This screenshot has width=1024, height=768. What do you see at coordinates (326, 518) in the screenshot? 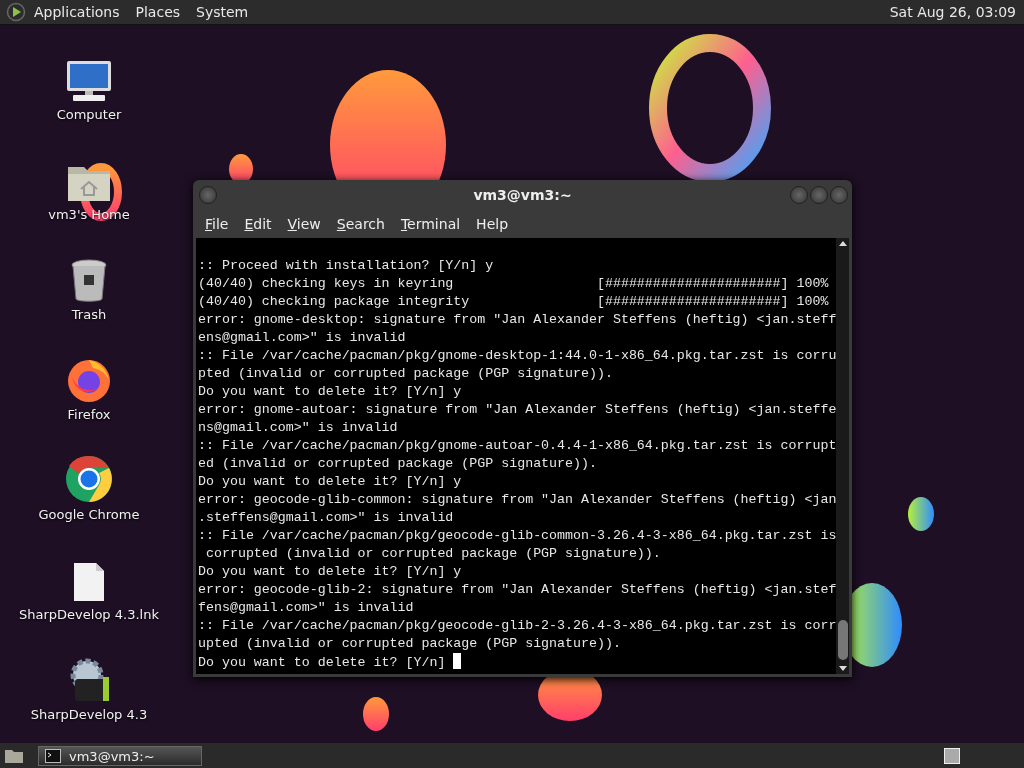
I see `terminal-line: .steffens@gmail.com>" is invalid` at bounding box center [326, 518].